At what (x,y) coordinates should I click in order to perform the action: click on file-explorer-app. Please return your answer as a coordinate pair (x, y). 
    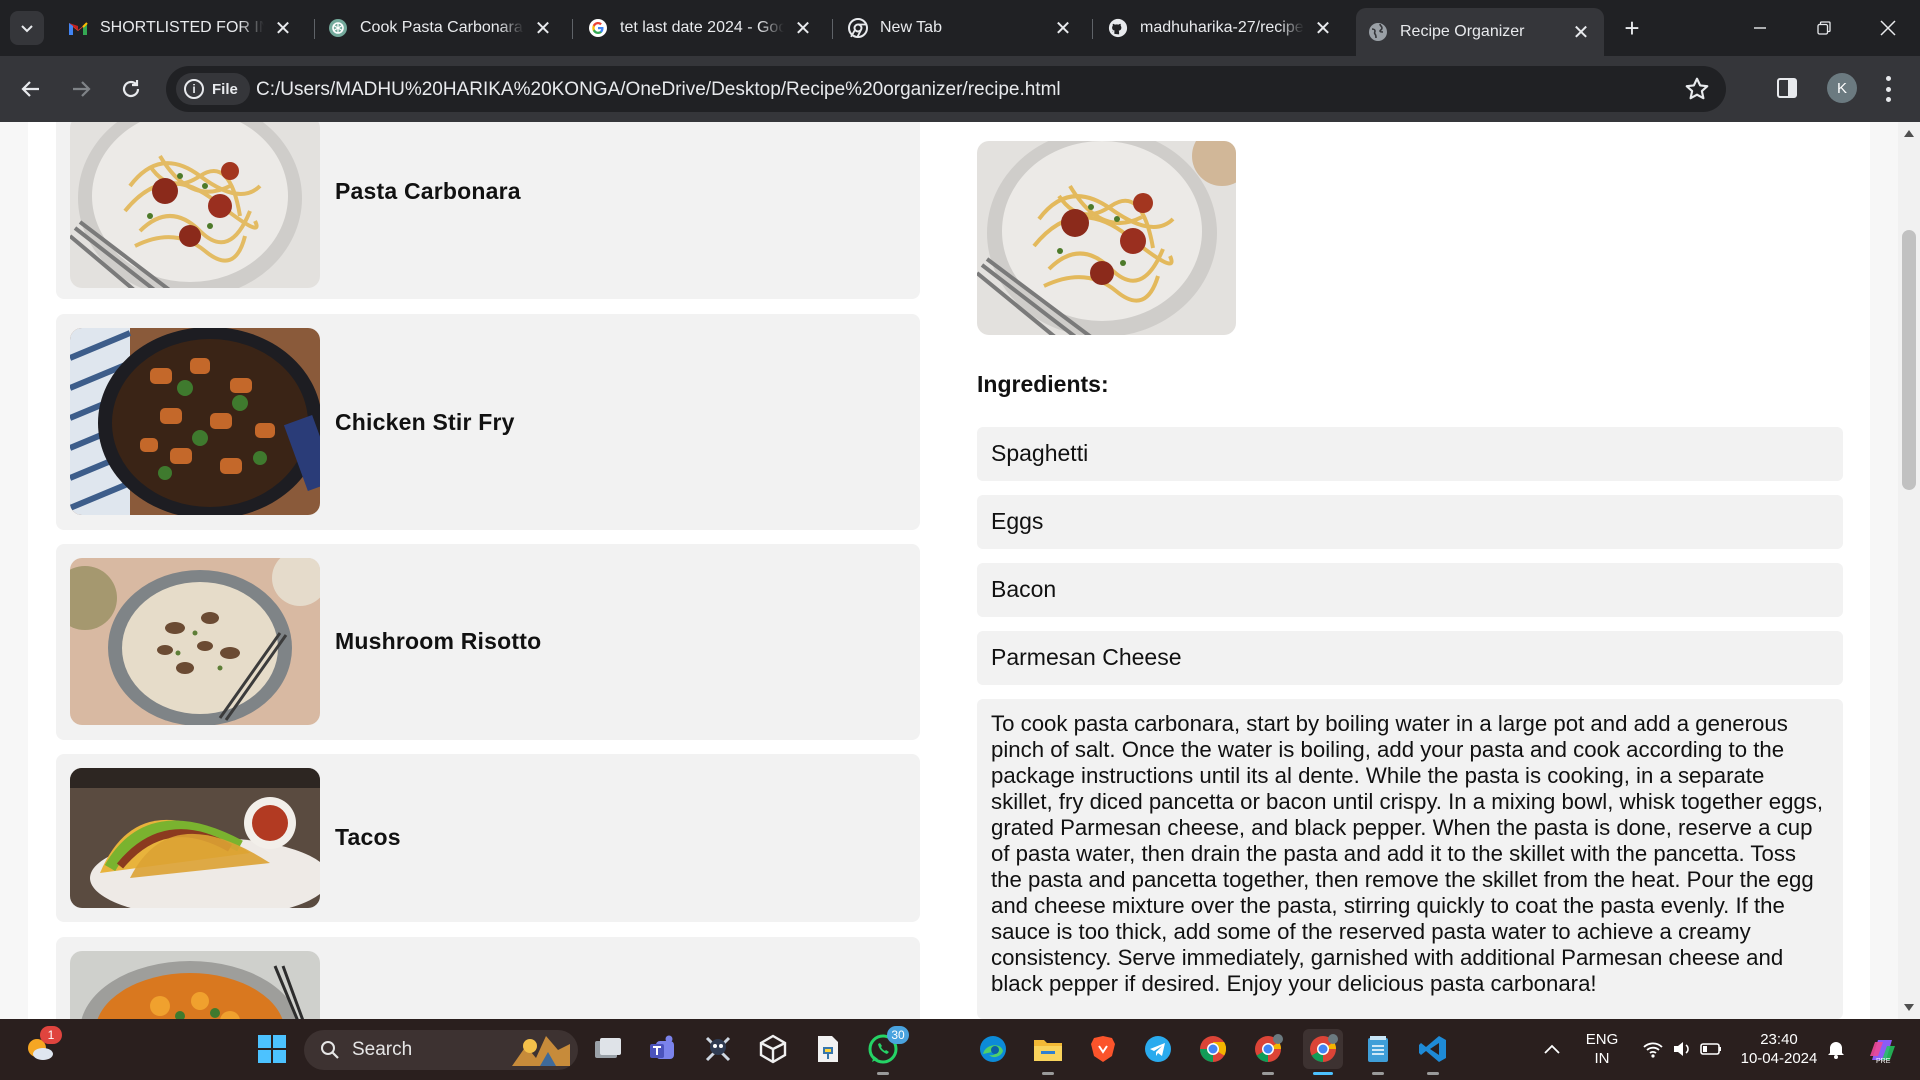
    Looking at the image, I should click on (1048, 1052).